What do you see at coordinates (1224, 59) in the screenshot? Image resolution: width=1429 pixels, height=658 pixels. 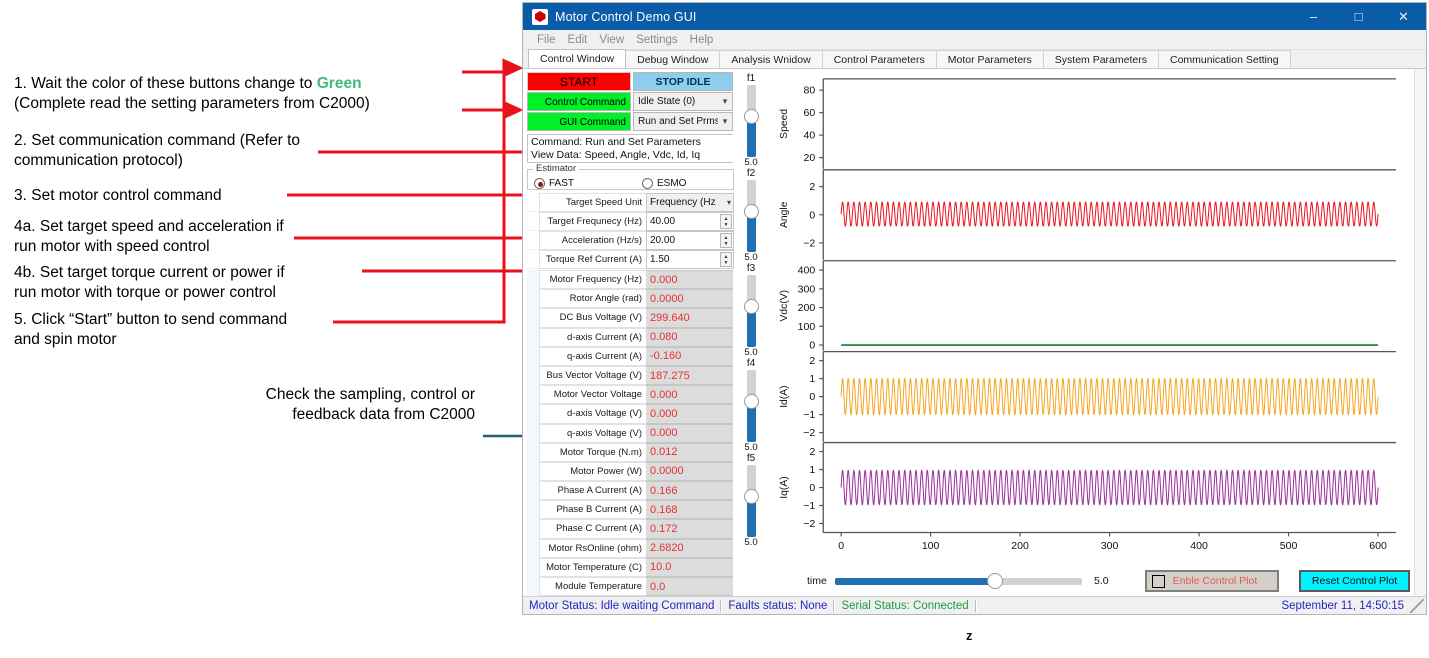 I see `tab-communication-setting: Communication Setting` at bounding box center [1224, 59].